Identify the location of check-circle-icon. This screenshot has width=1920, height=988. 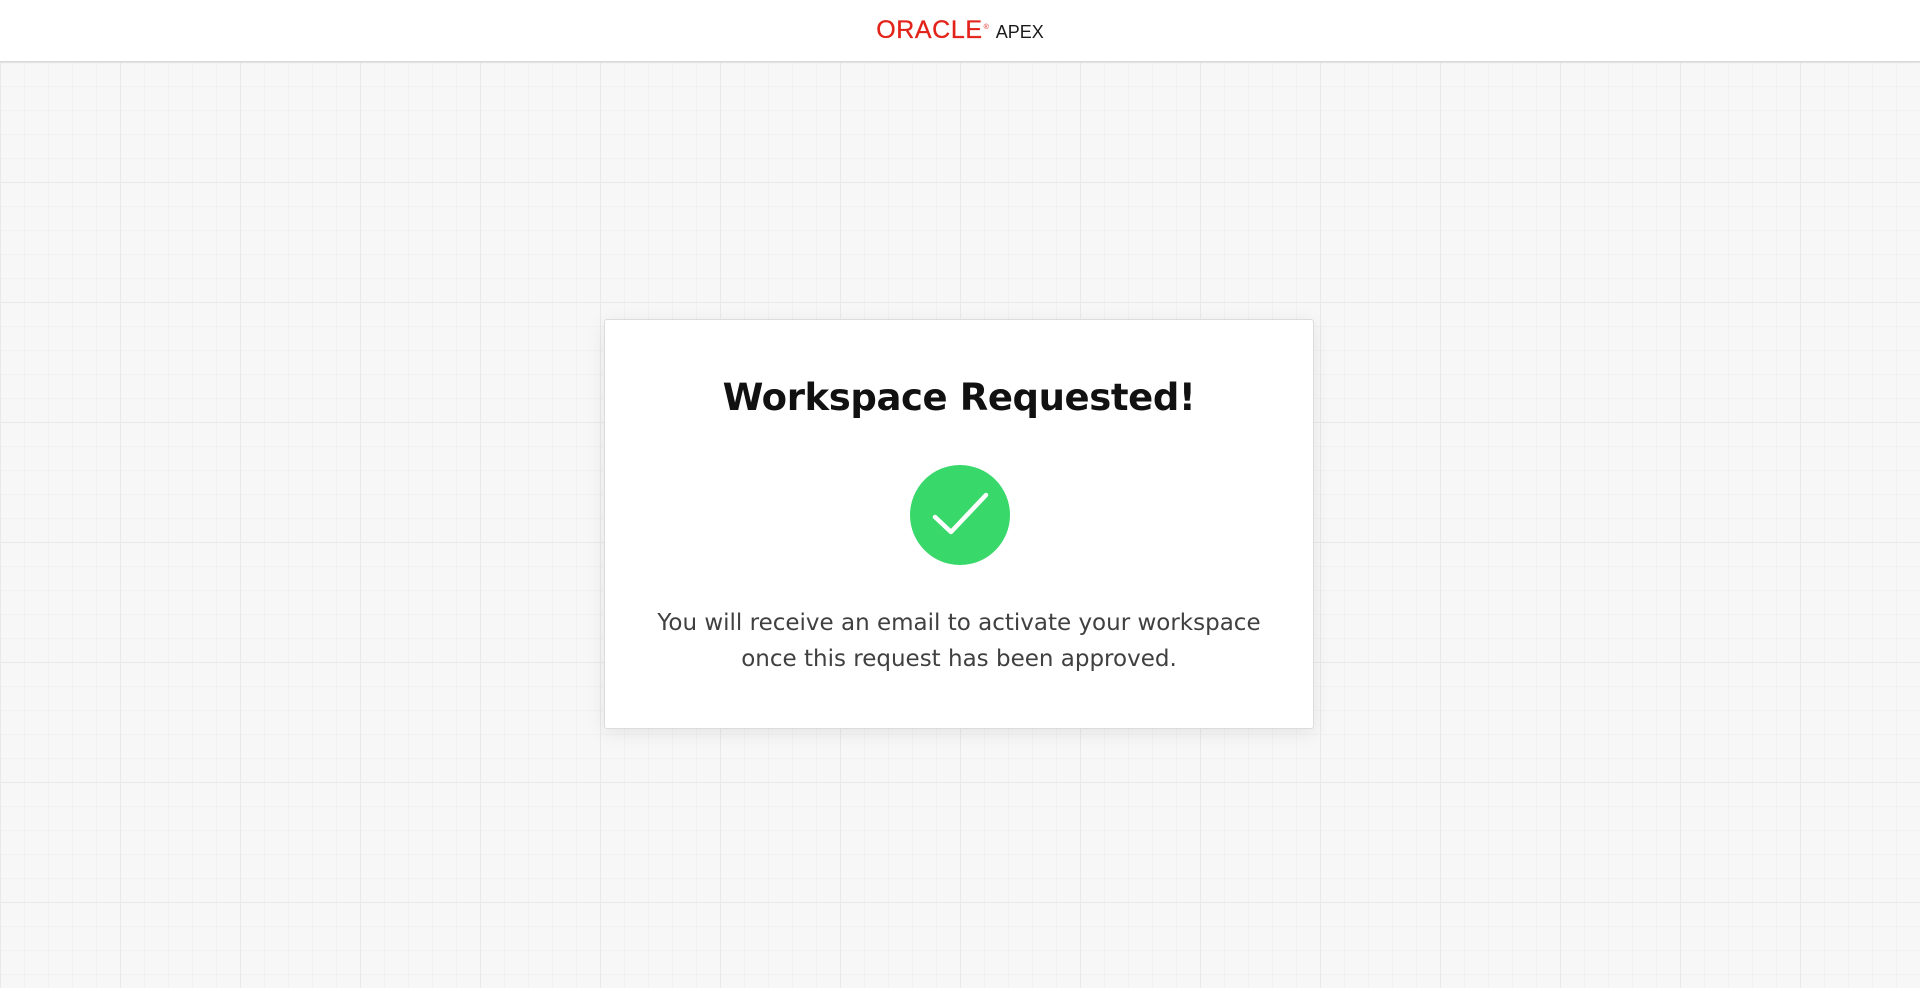
(960, 515).